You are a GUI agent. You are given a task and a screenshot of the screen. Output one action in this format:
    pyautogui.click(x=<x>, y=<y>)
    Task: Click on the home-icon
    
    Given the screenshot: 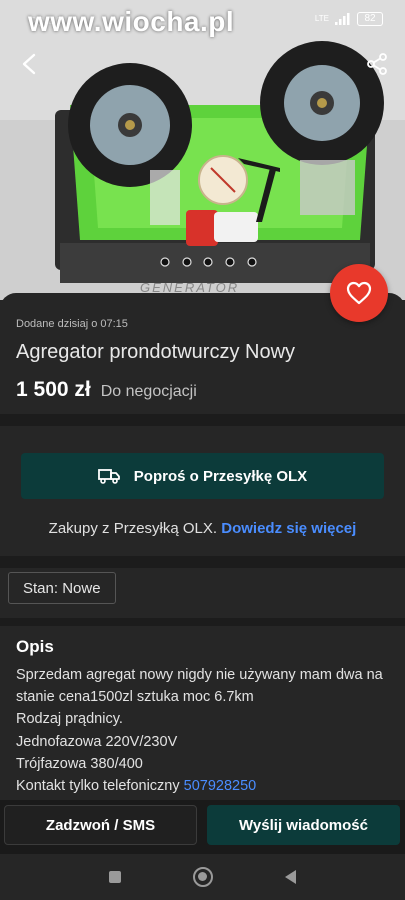 What is the action you would take?
    pyautogui.click(x=203, y=877)
    